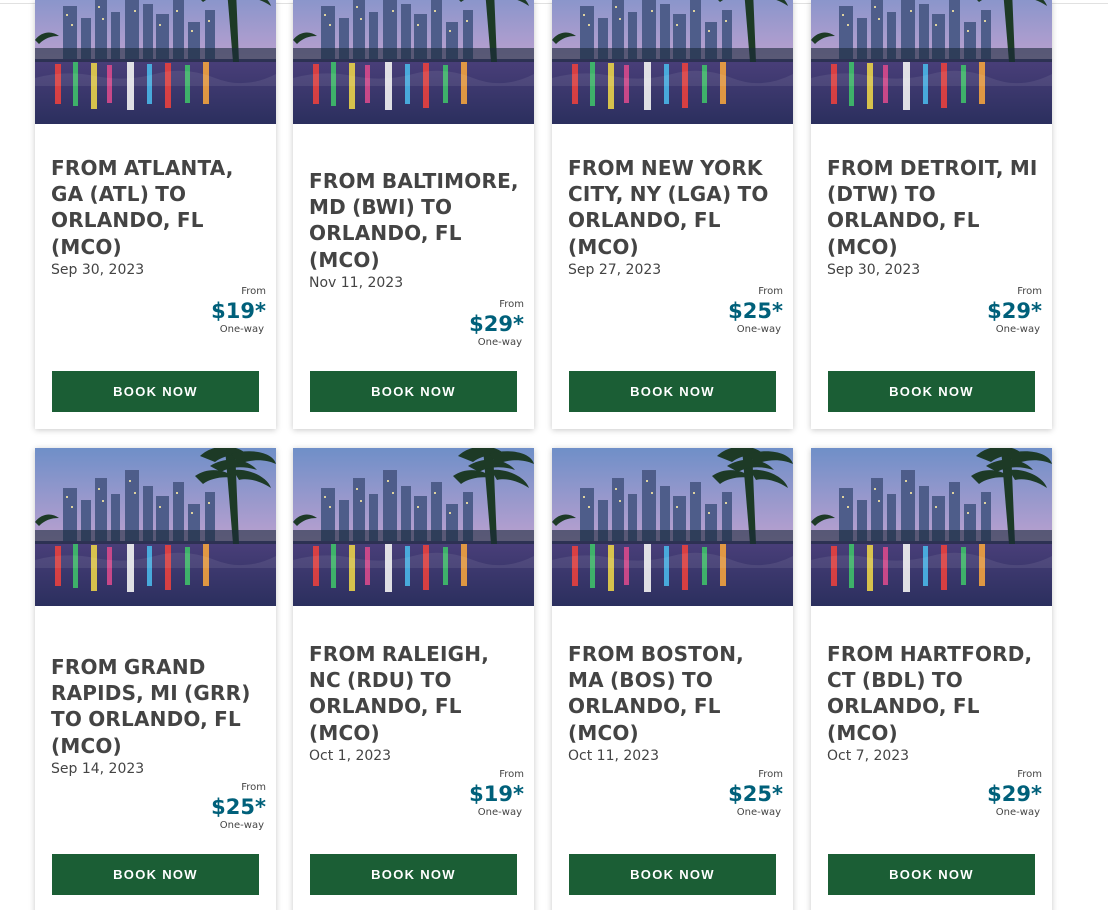 Image resolution: width=1108 pixels, height=910 pixels. I want to click on deal-date: Oct 7, 2023, so click(868, 756).